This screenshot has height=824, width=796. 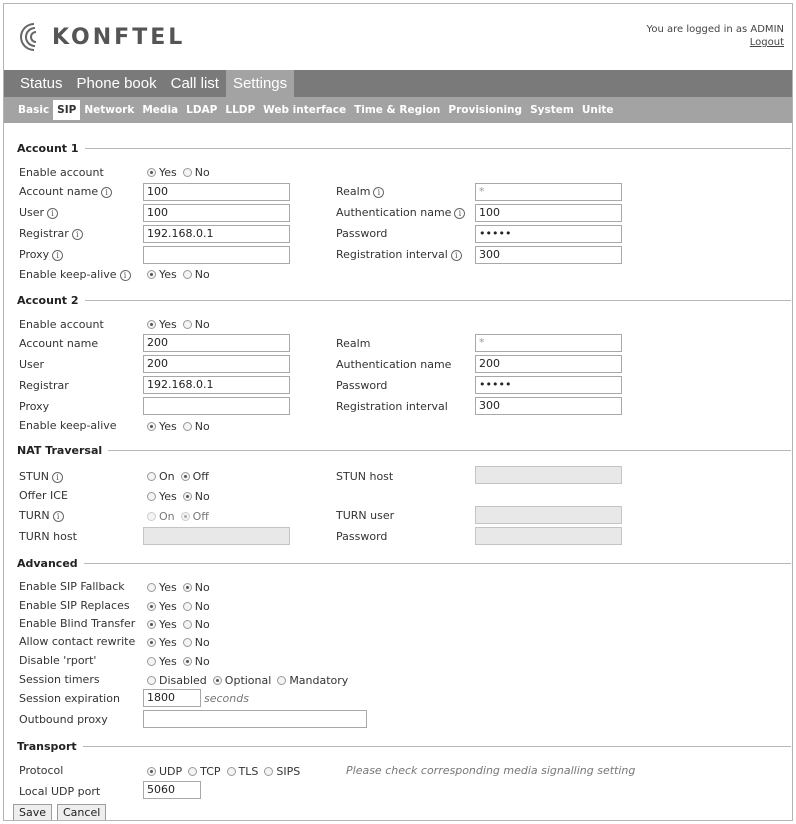 I want to click on account1-enable-label: Enable account, so click(x=61, y=172).